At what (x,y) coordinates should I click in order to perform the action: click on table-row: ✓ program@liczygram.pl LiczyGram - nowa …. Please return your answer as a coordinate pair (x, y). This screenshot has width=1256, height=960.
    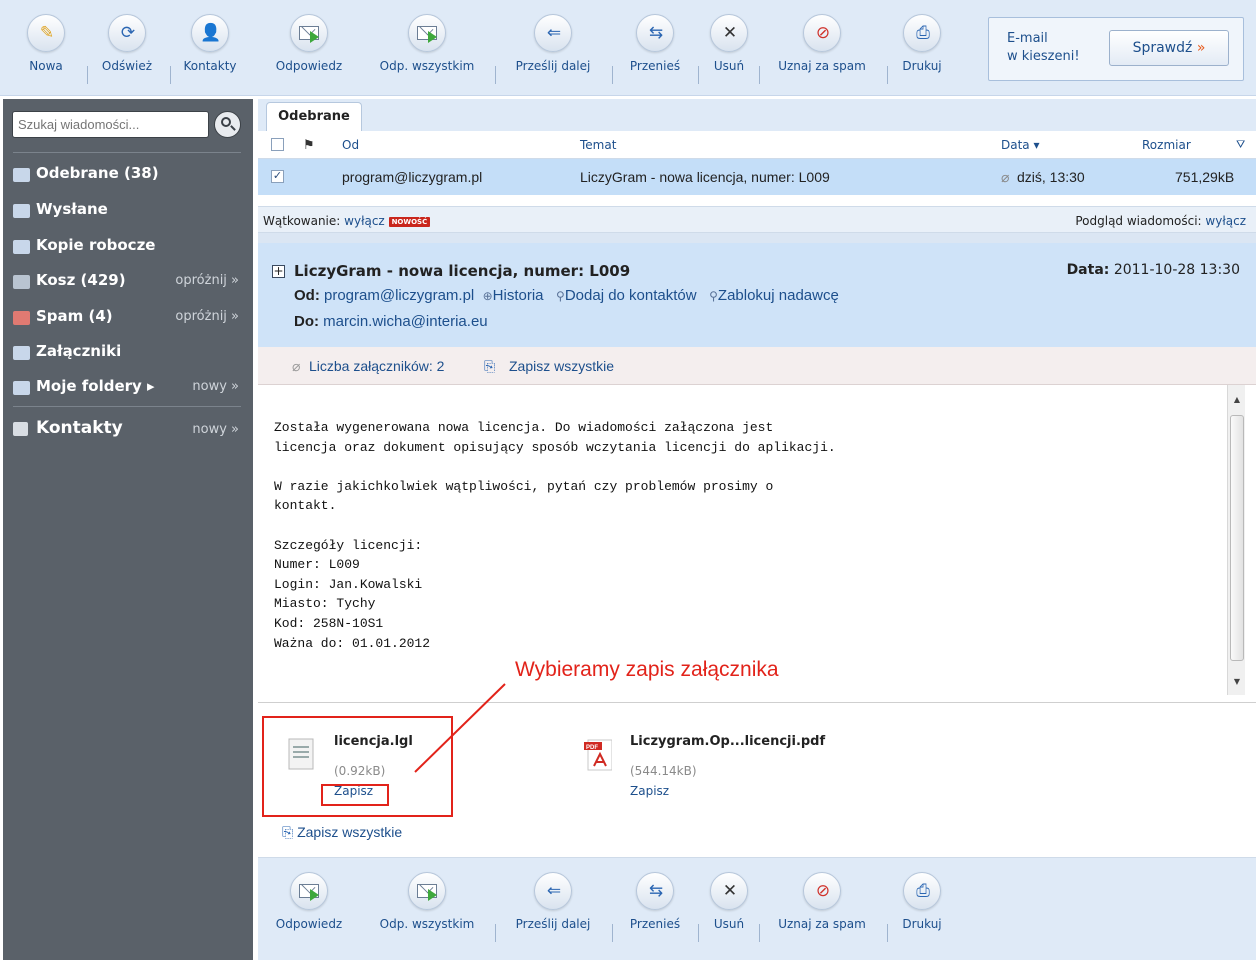
    Looking at the image, I should click on (757, 177).